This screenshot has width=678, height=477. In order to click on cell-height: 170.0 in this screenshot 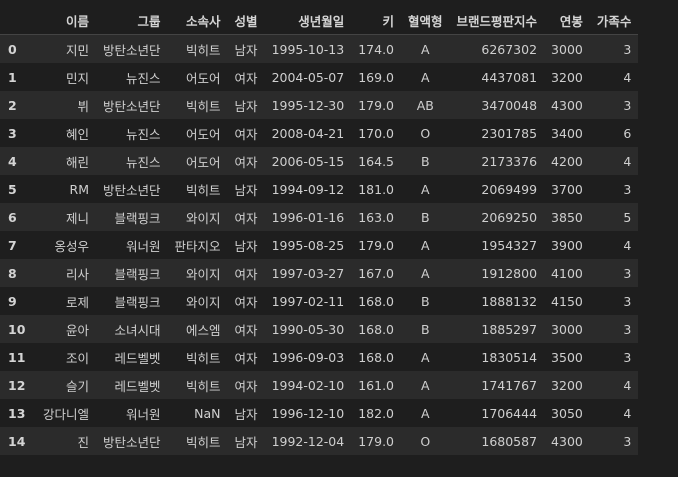, I will do `click(376, 133)`.